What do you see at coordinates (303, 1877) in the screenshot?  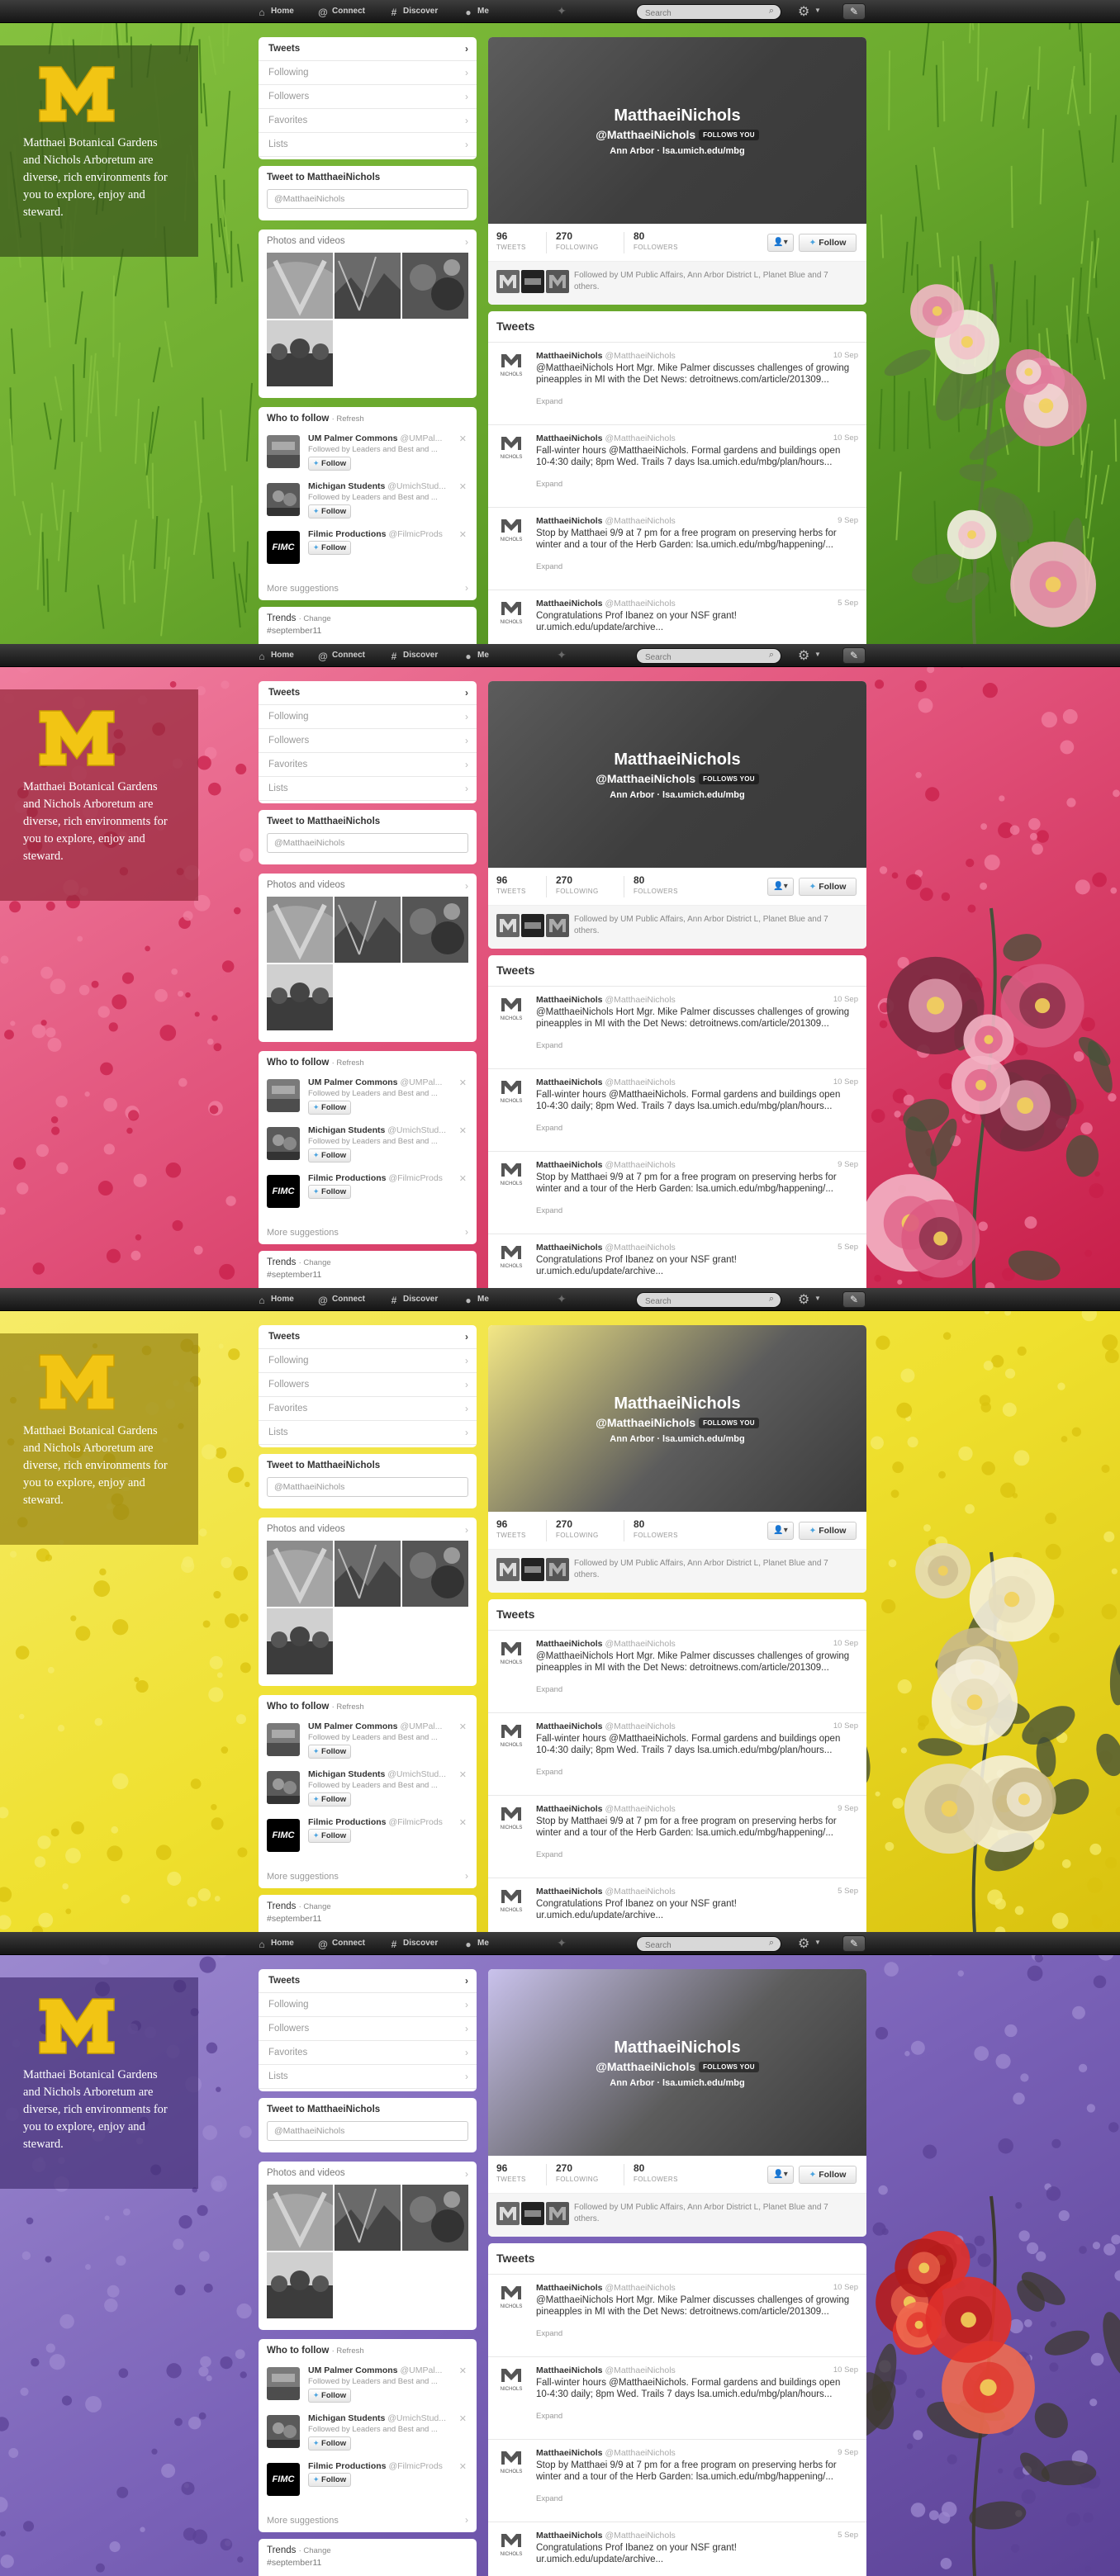 I see `more-suggestions-link: More suggestions` at bounding box center [303, 1877].